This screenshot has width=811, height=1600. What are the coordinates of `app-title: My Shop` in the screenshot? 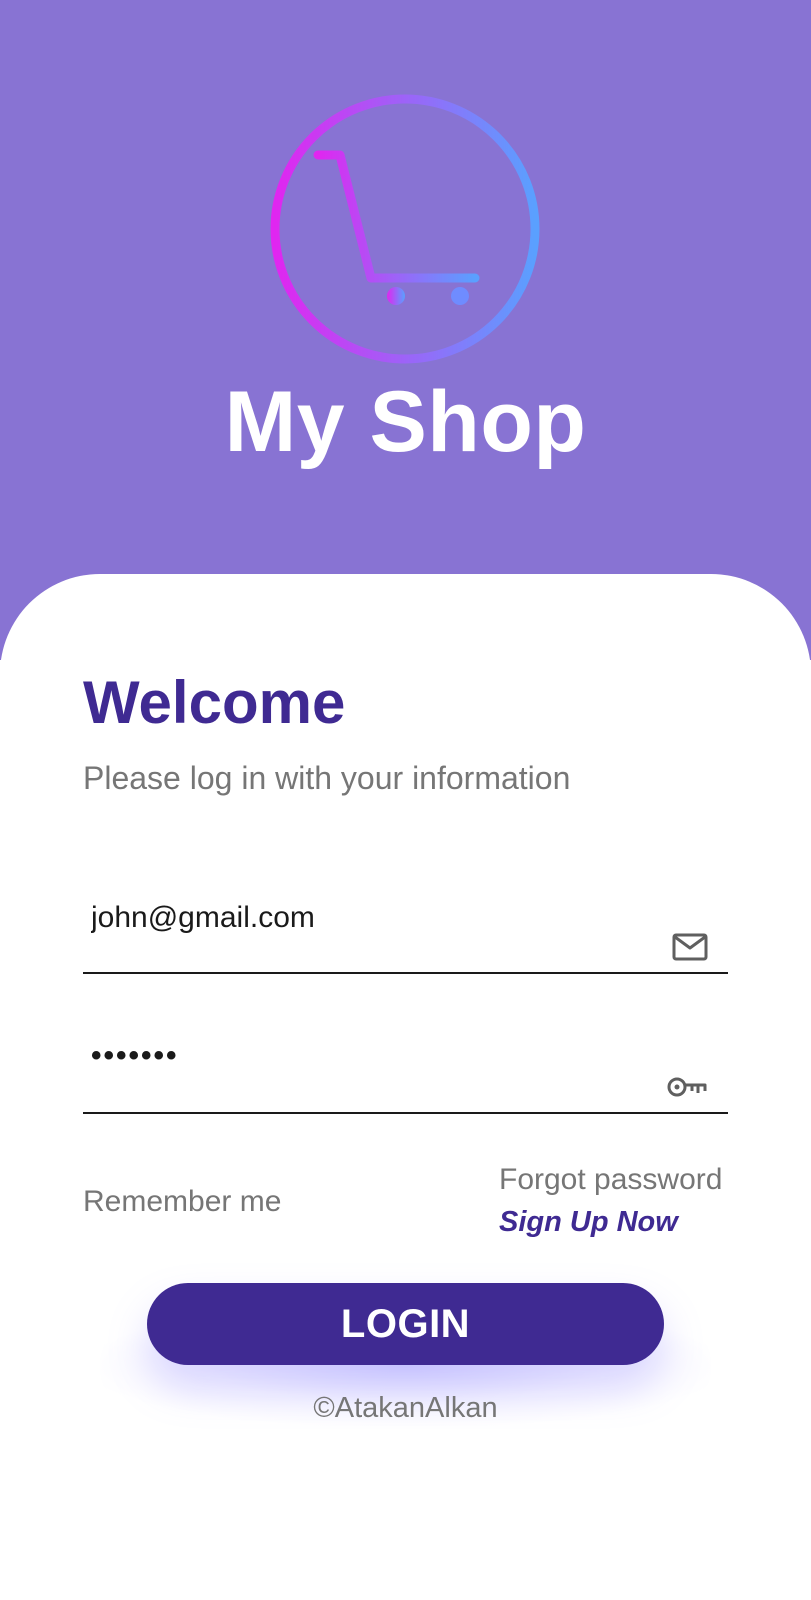 It's located at (405, 422).